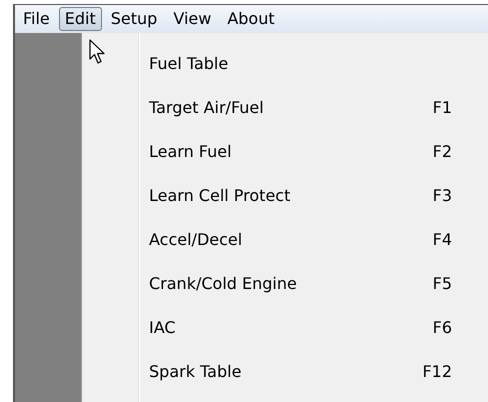 The image size is (488, 402). Describe the element at coordinates (285, 240) in the screenshot. I see `menu-item: Accel/Decel F4` at that location.